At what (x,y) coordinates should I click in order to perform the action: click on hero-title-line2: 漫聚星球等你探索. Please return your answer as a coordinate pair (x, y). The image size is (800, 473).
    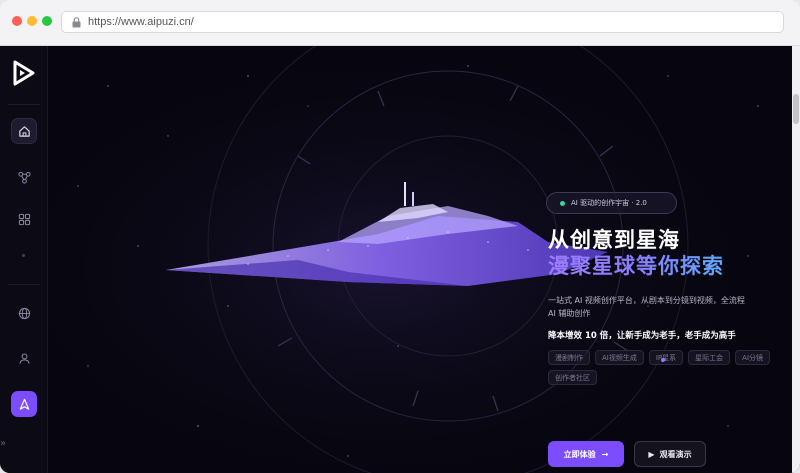
    Looking at the image, I should click on (636, 265).